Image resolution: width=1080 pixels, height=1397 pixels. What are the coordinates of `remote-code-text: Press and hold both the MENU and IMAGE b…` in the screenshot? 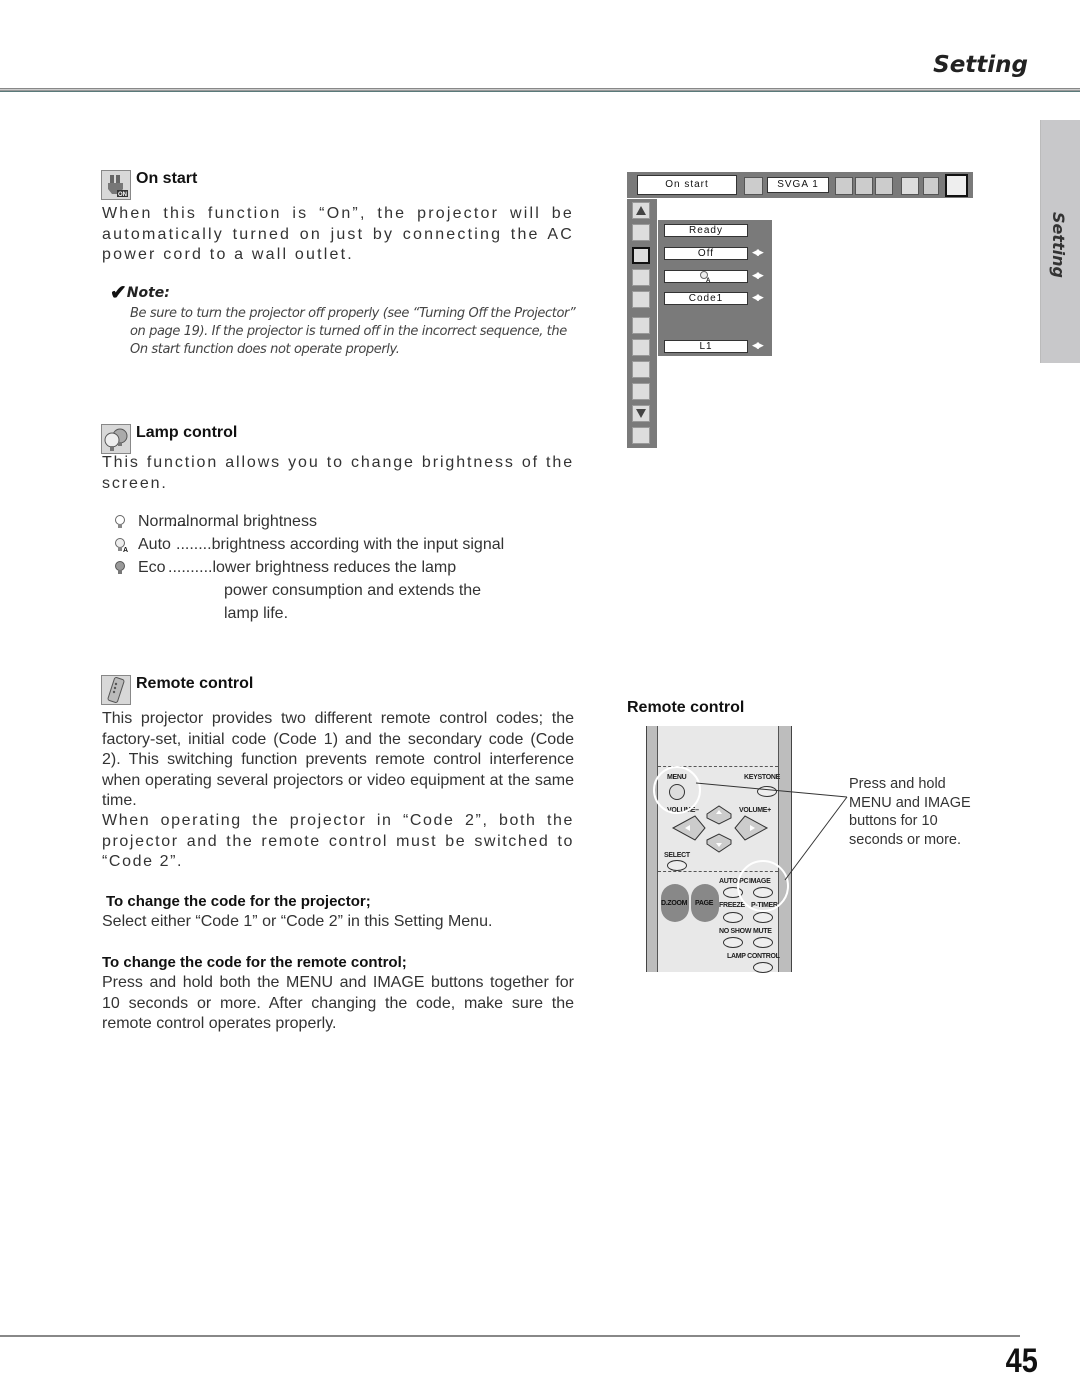 It's located at (338, 1003).